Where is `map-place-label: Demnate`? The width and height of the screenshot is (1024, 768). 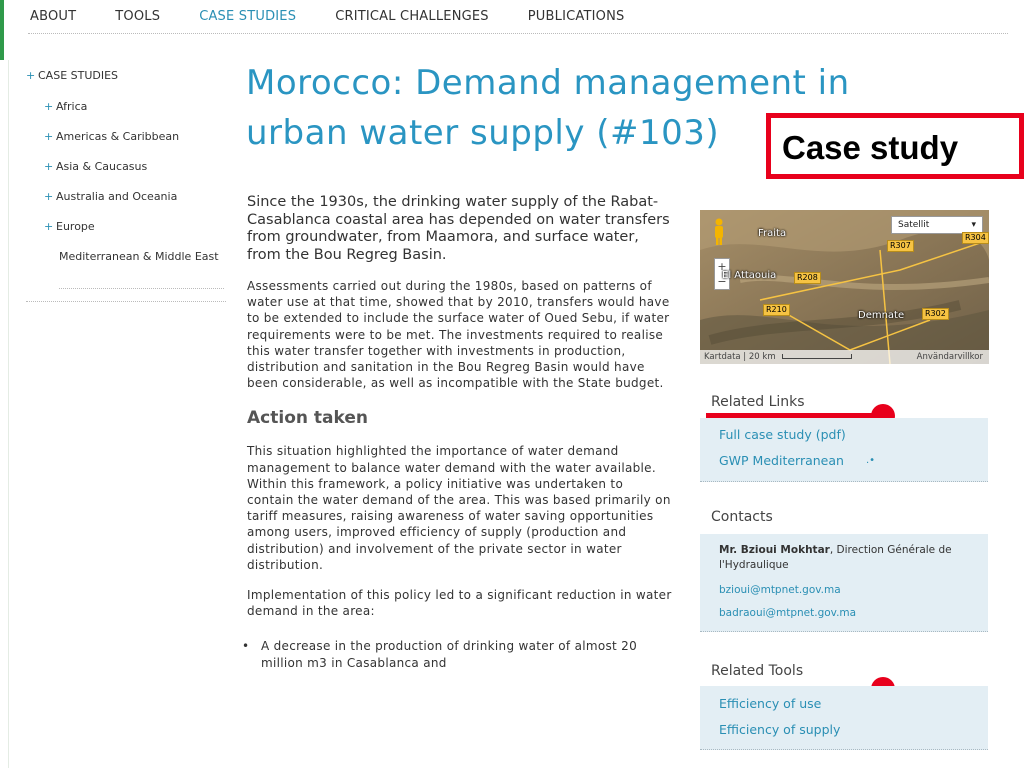
map-place-label: Demnate is located at coordinates (881, 315).